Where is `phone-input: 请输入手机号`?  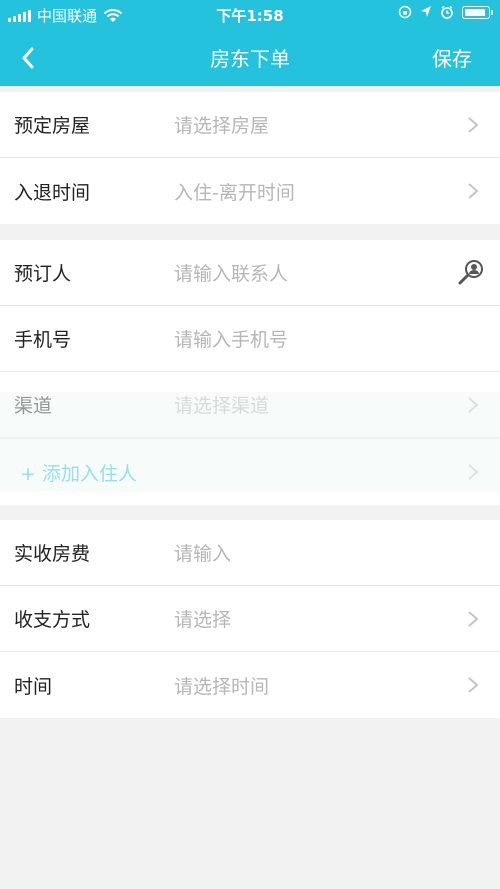 phone-input: 请输入手机号 is located at coordinates (231, 338).